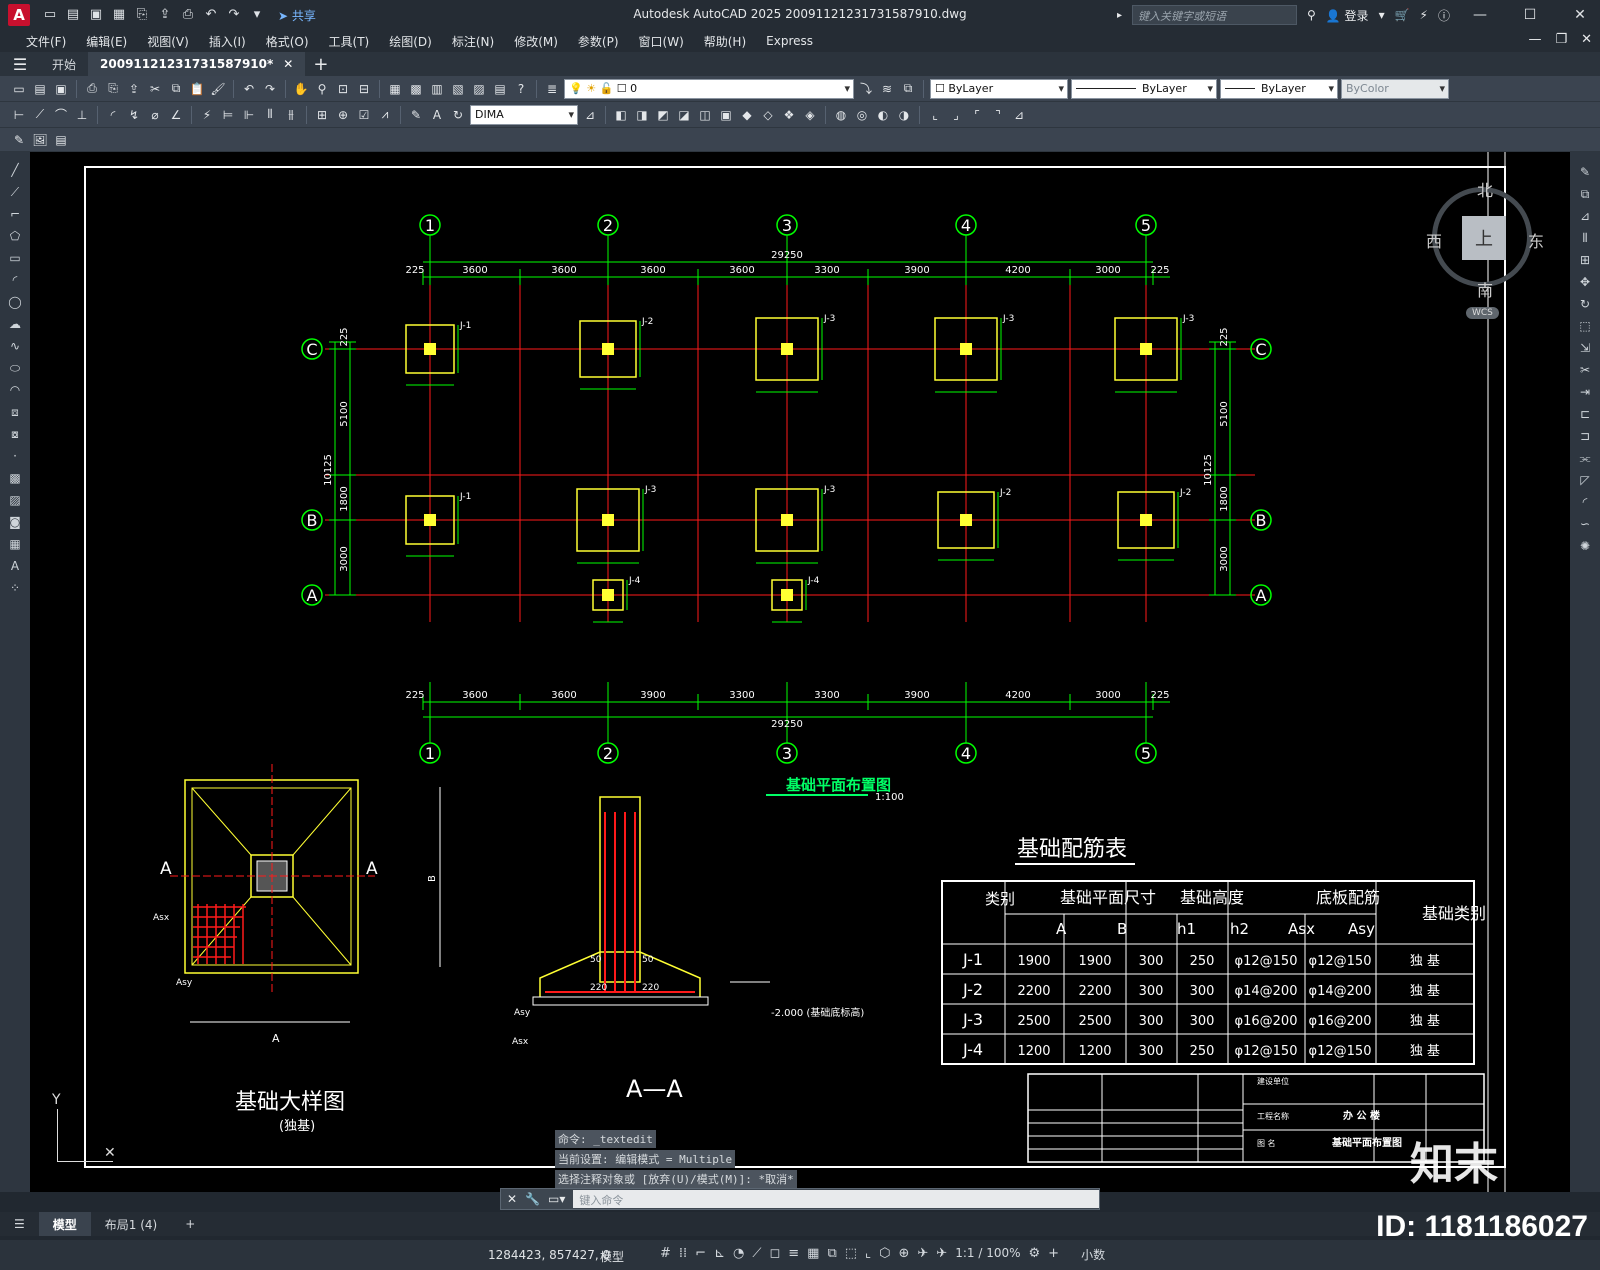 The image size is (1600, 1270). What do you see at coordinates (1586, 39) in the screenshot?
I see `doc-close-button: ✕` at bounding box center [1586, 39].